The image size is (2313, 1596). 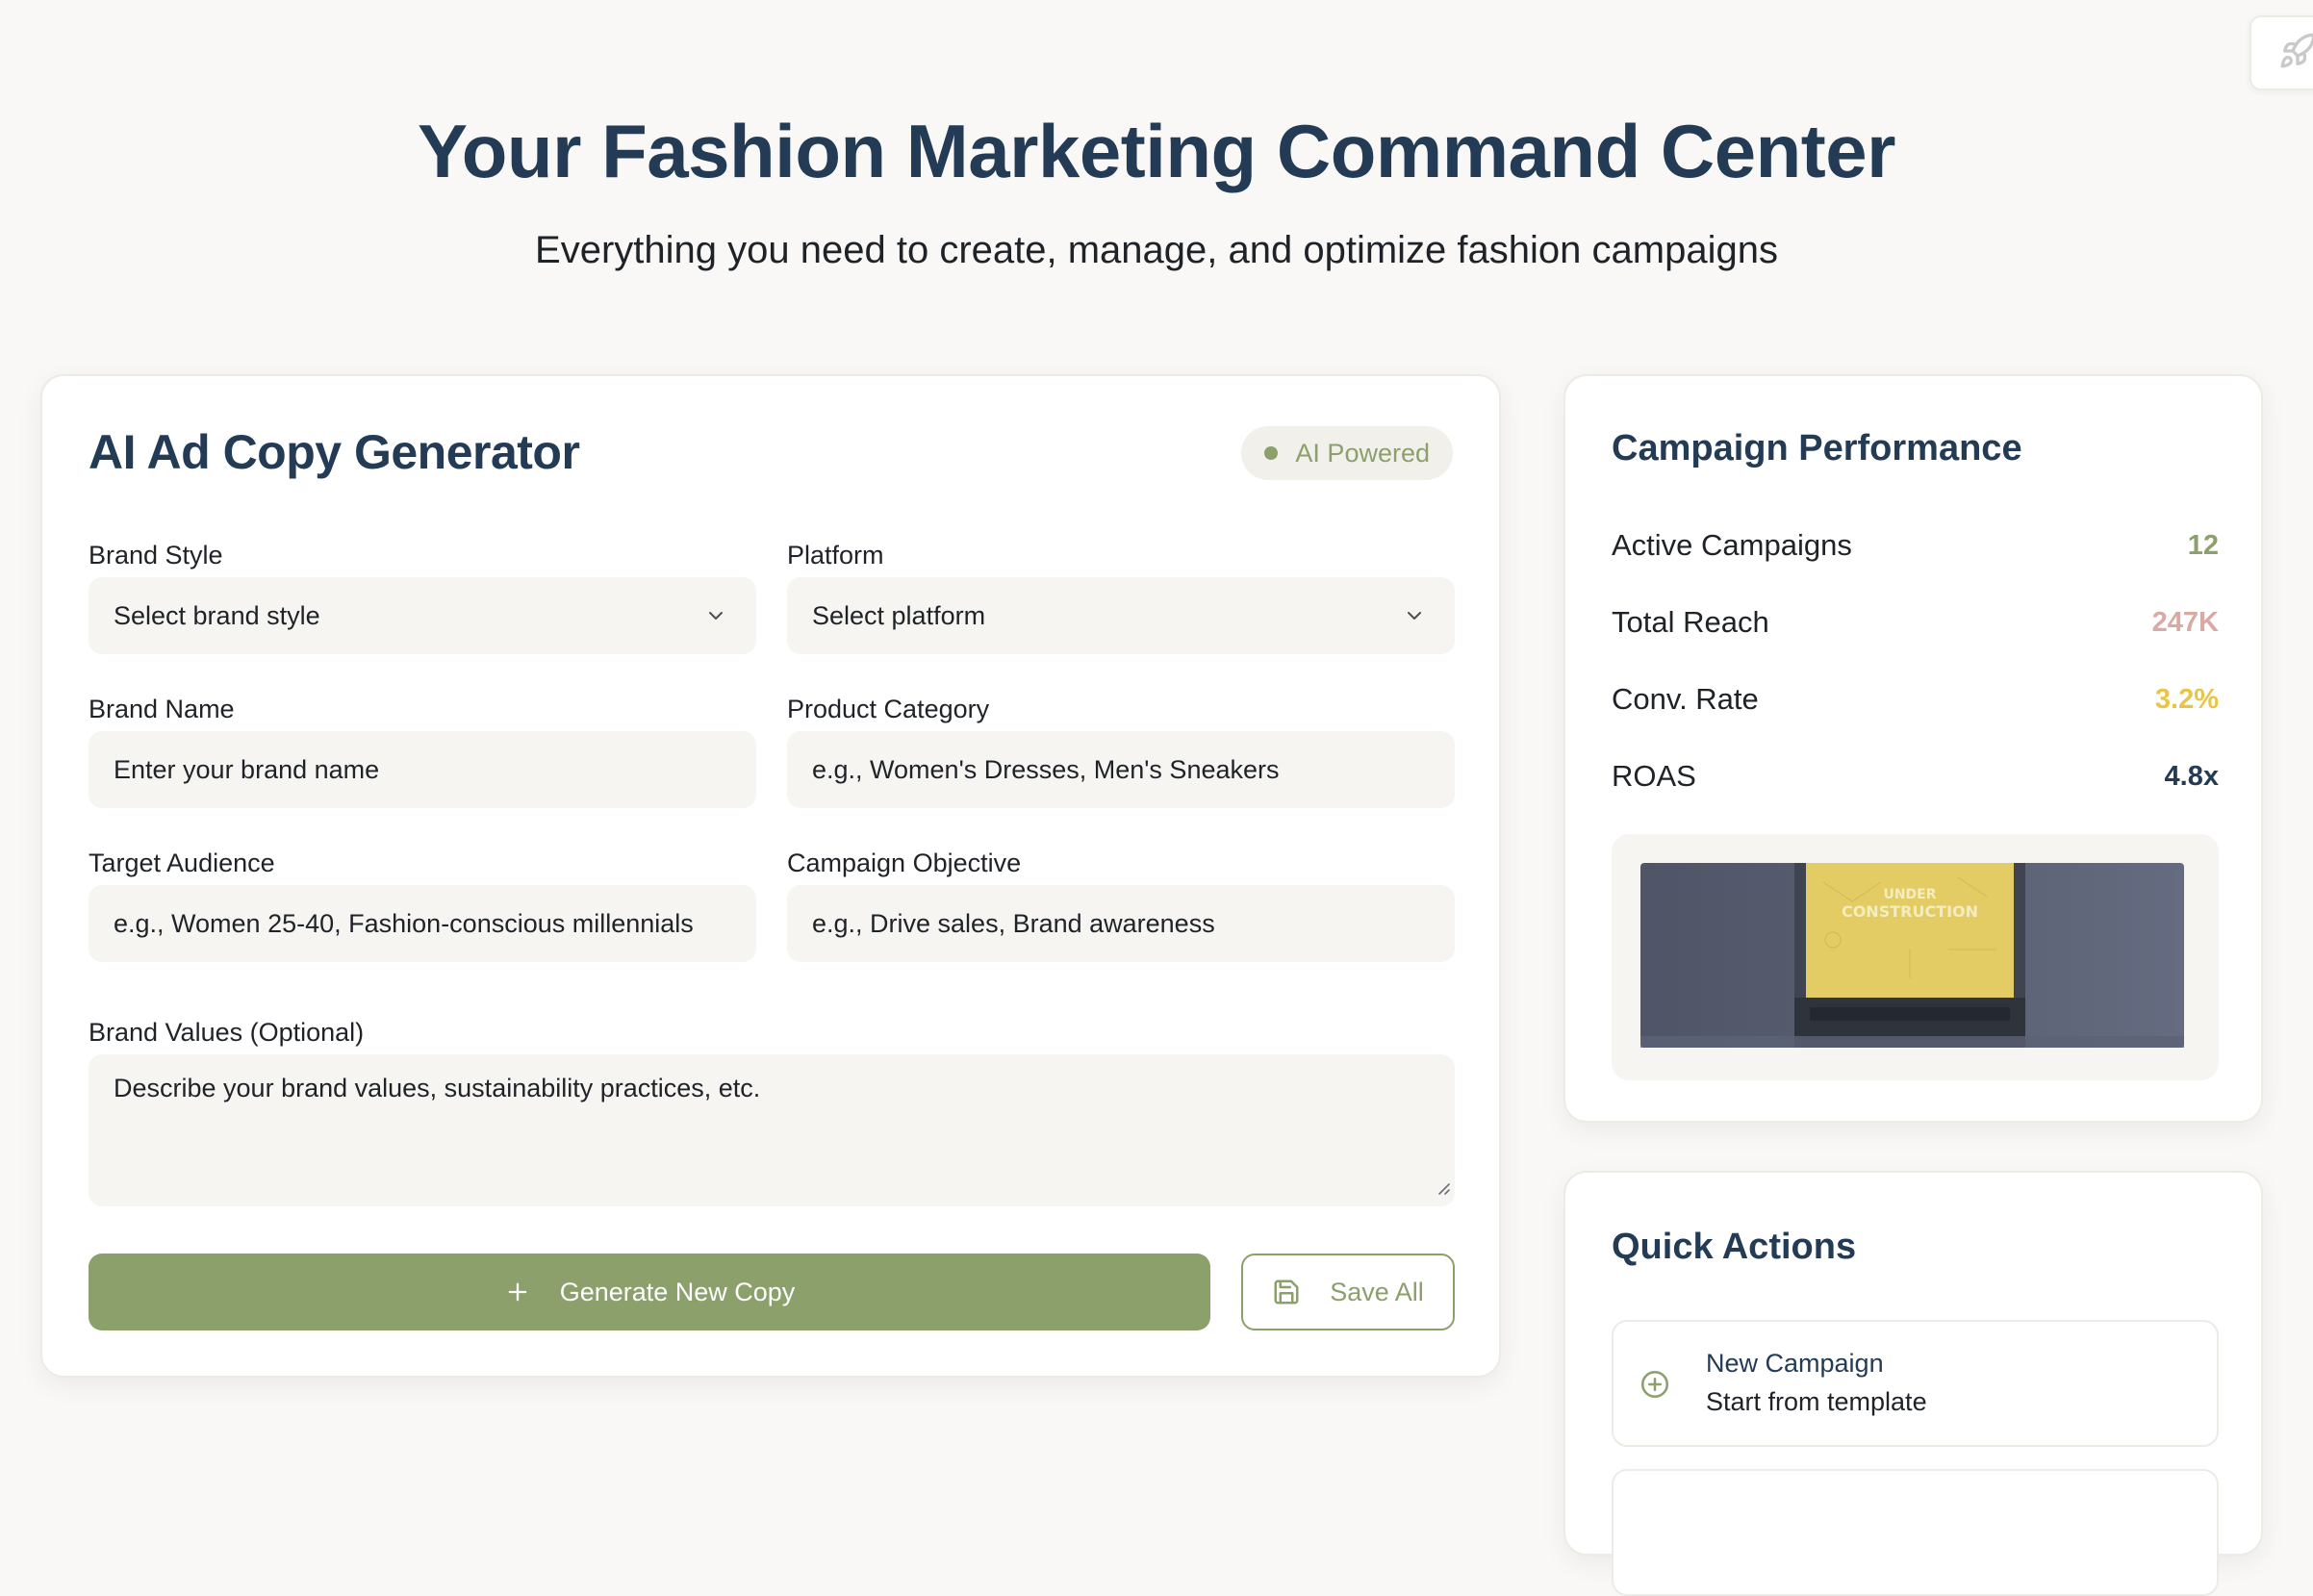 I want to click on page-title: Your Fashion Marketing Command Center, so click(x=1156, y=151).